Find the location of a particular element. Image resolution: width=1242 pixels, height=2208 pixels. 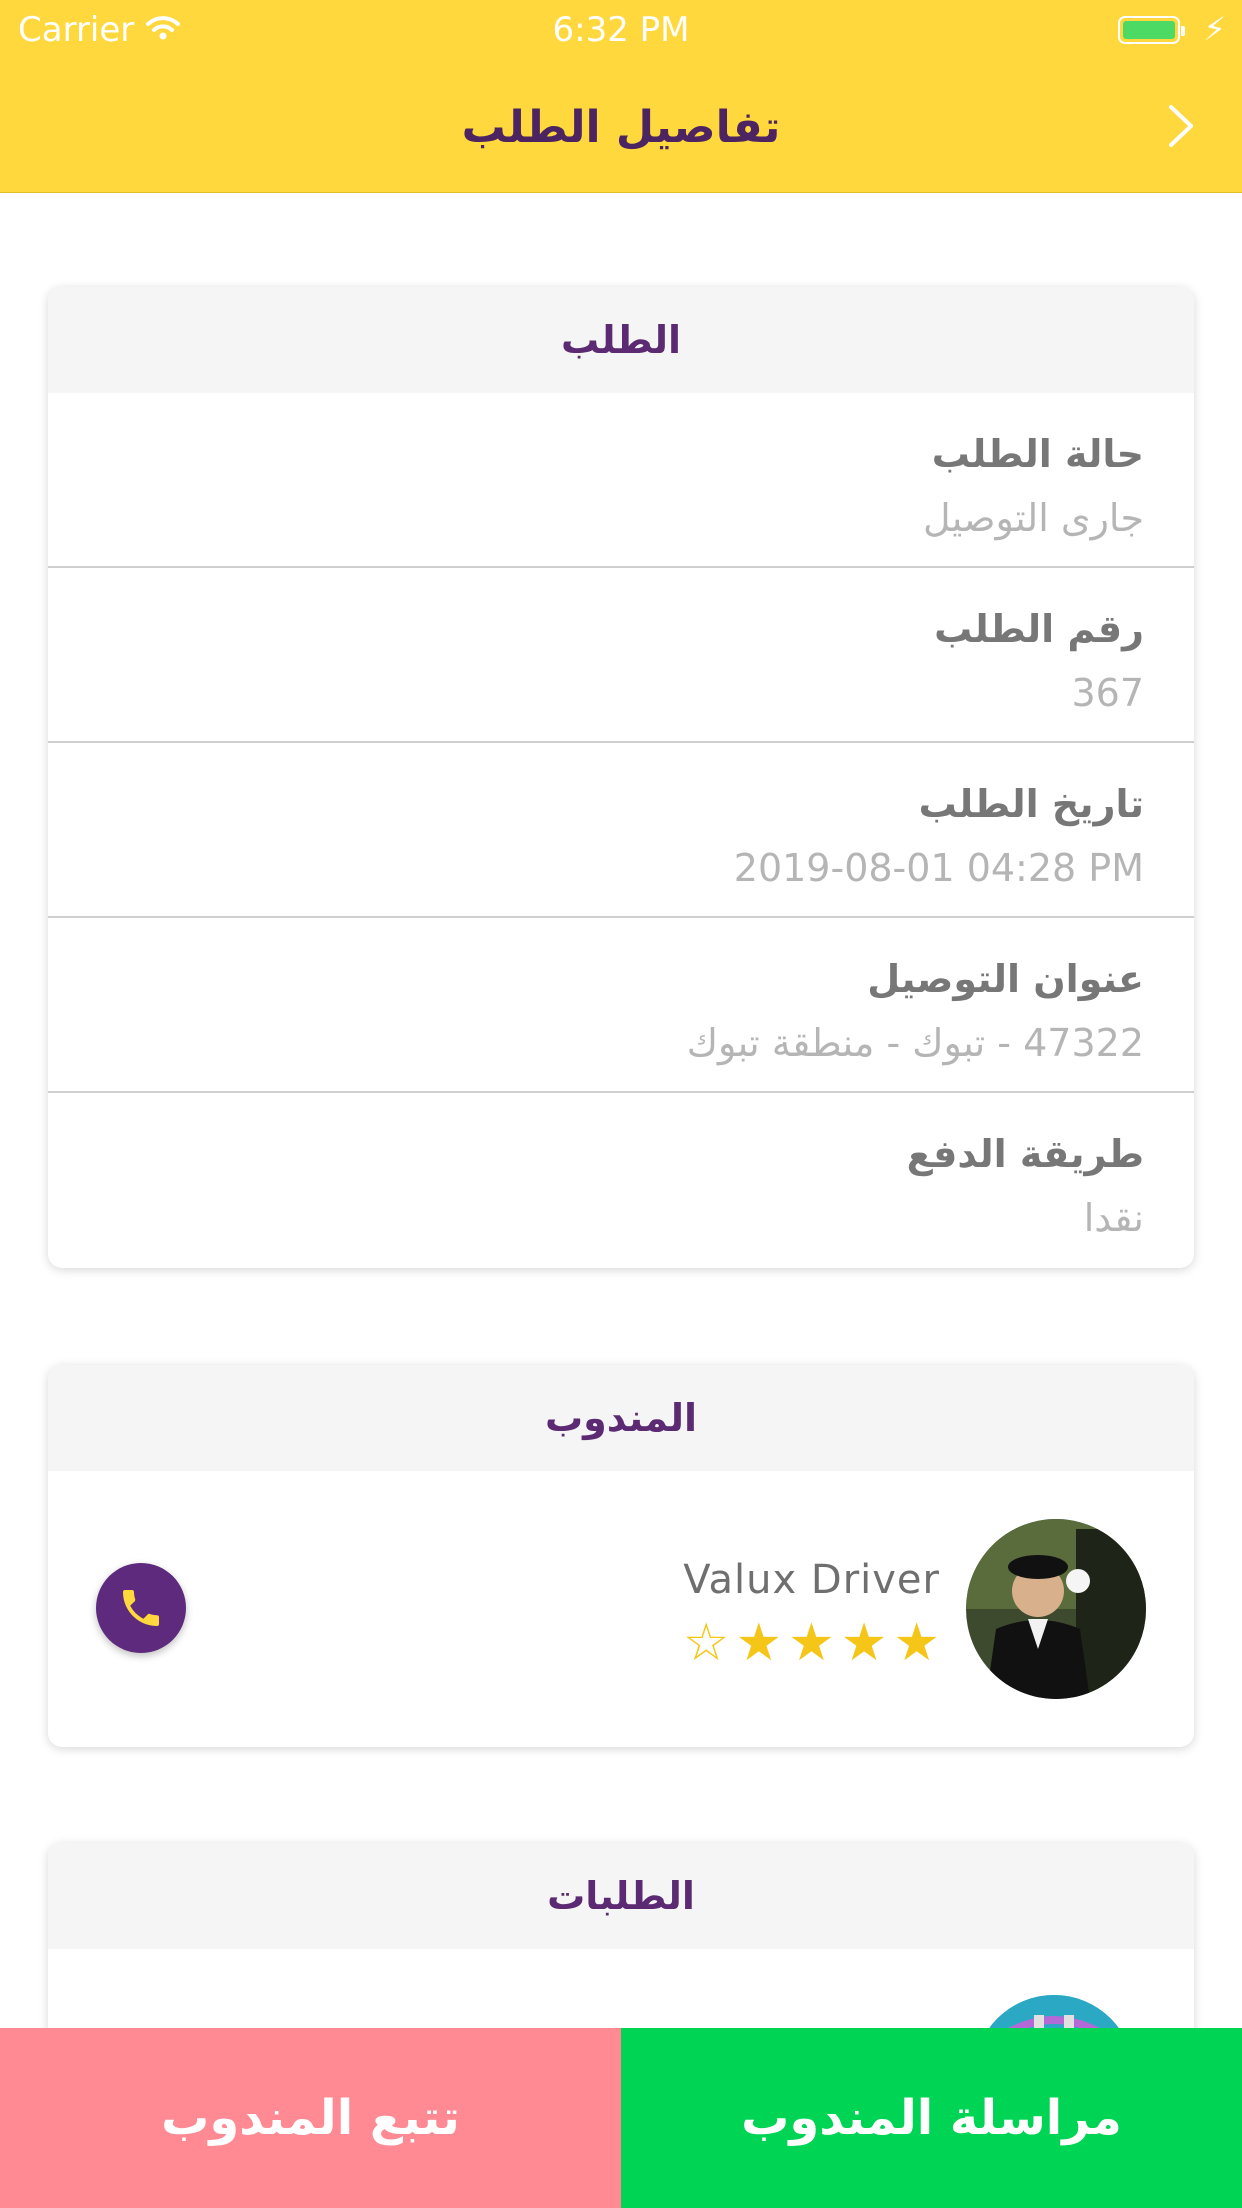

back-button is located at coordinates (1181, 126).